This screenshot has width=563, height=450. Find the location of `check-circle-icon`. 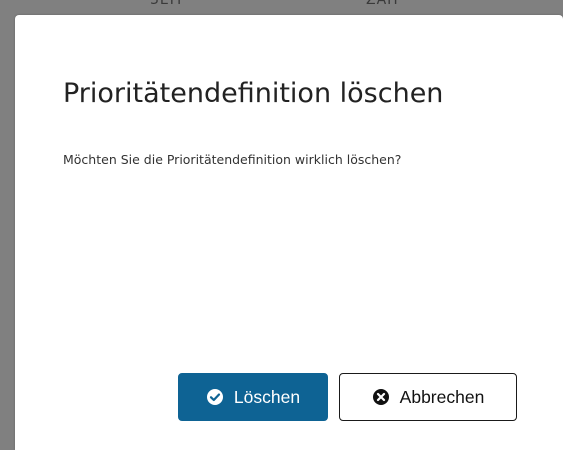

check-circle-icon is located at coordinates (215, 397).